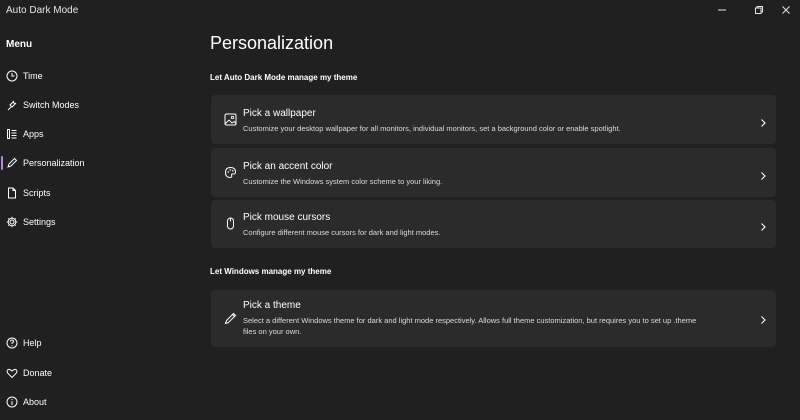 Image resolution: width=800 pixels, height=420 pixels. What do you see at coordinates (95, 163) in the screenshot?
I see `sidebar-item-personalization: Personalization` at bounding box center [95, 163].